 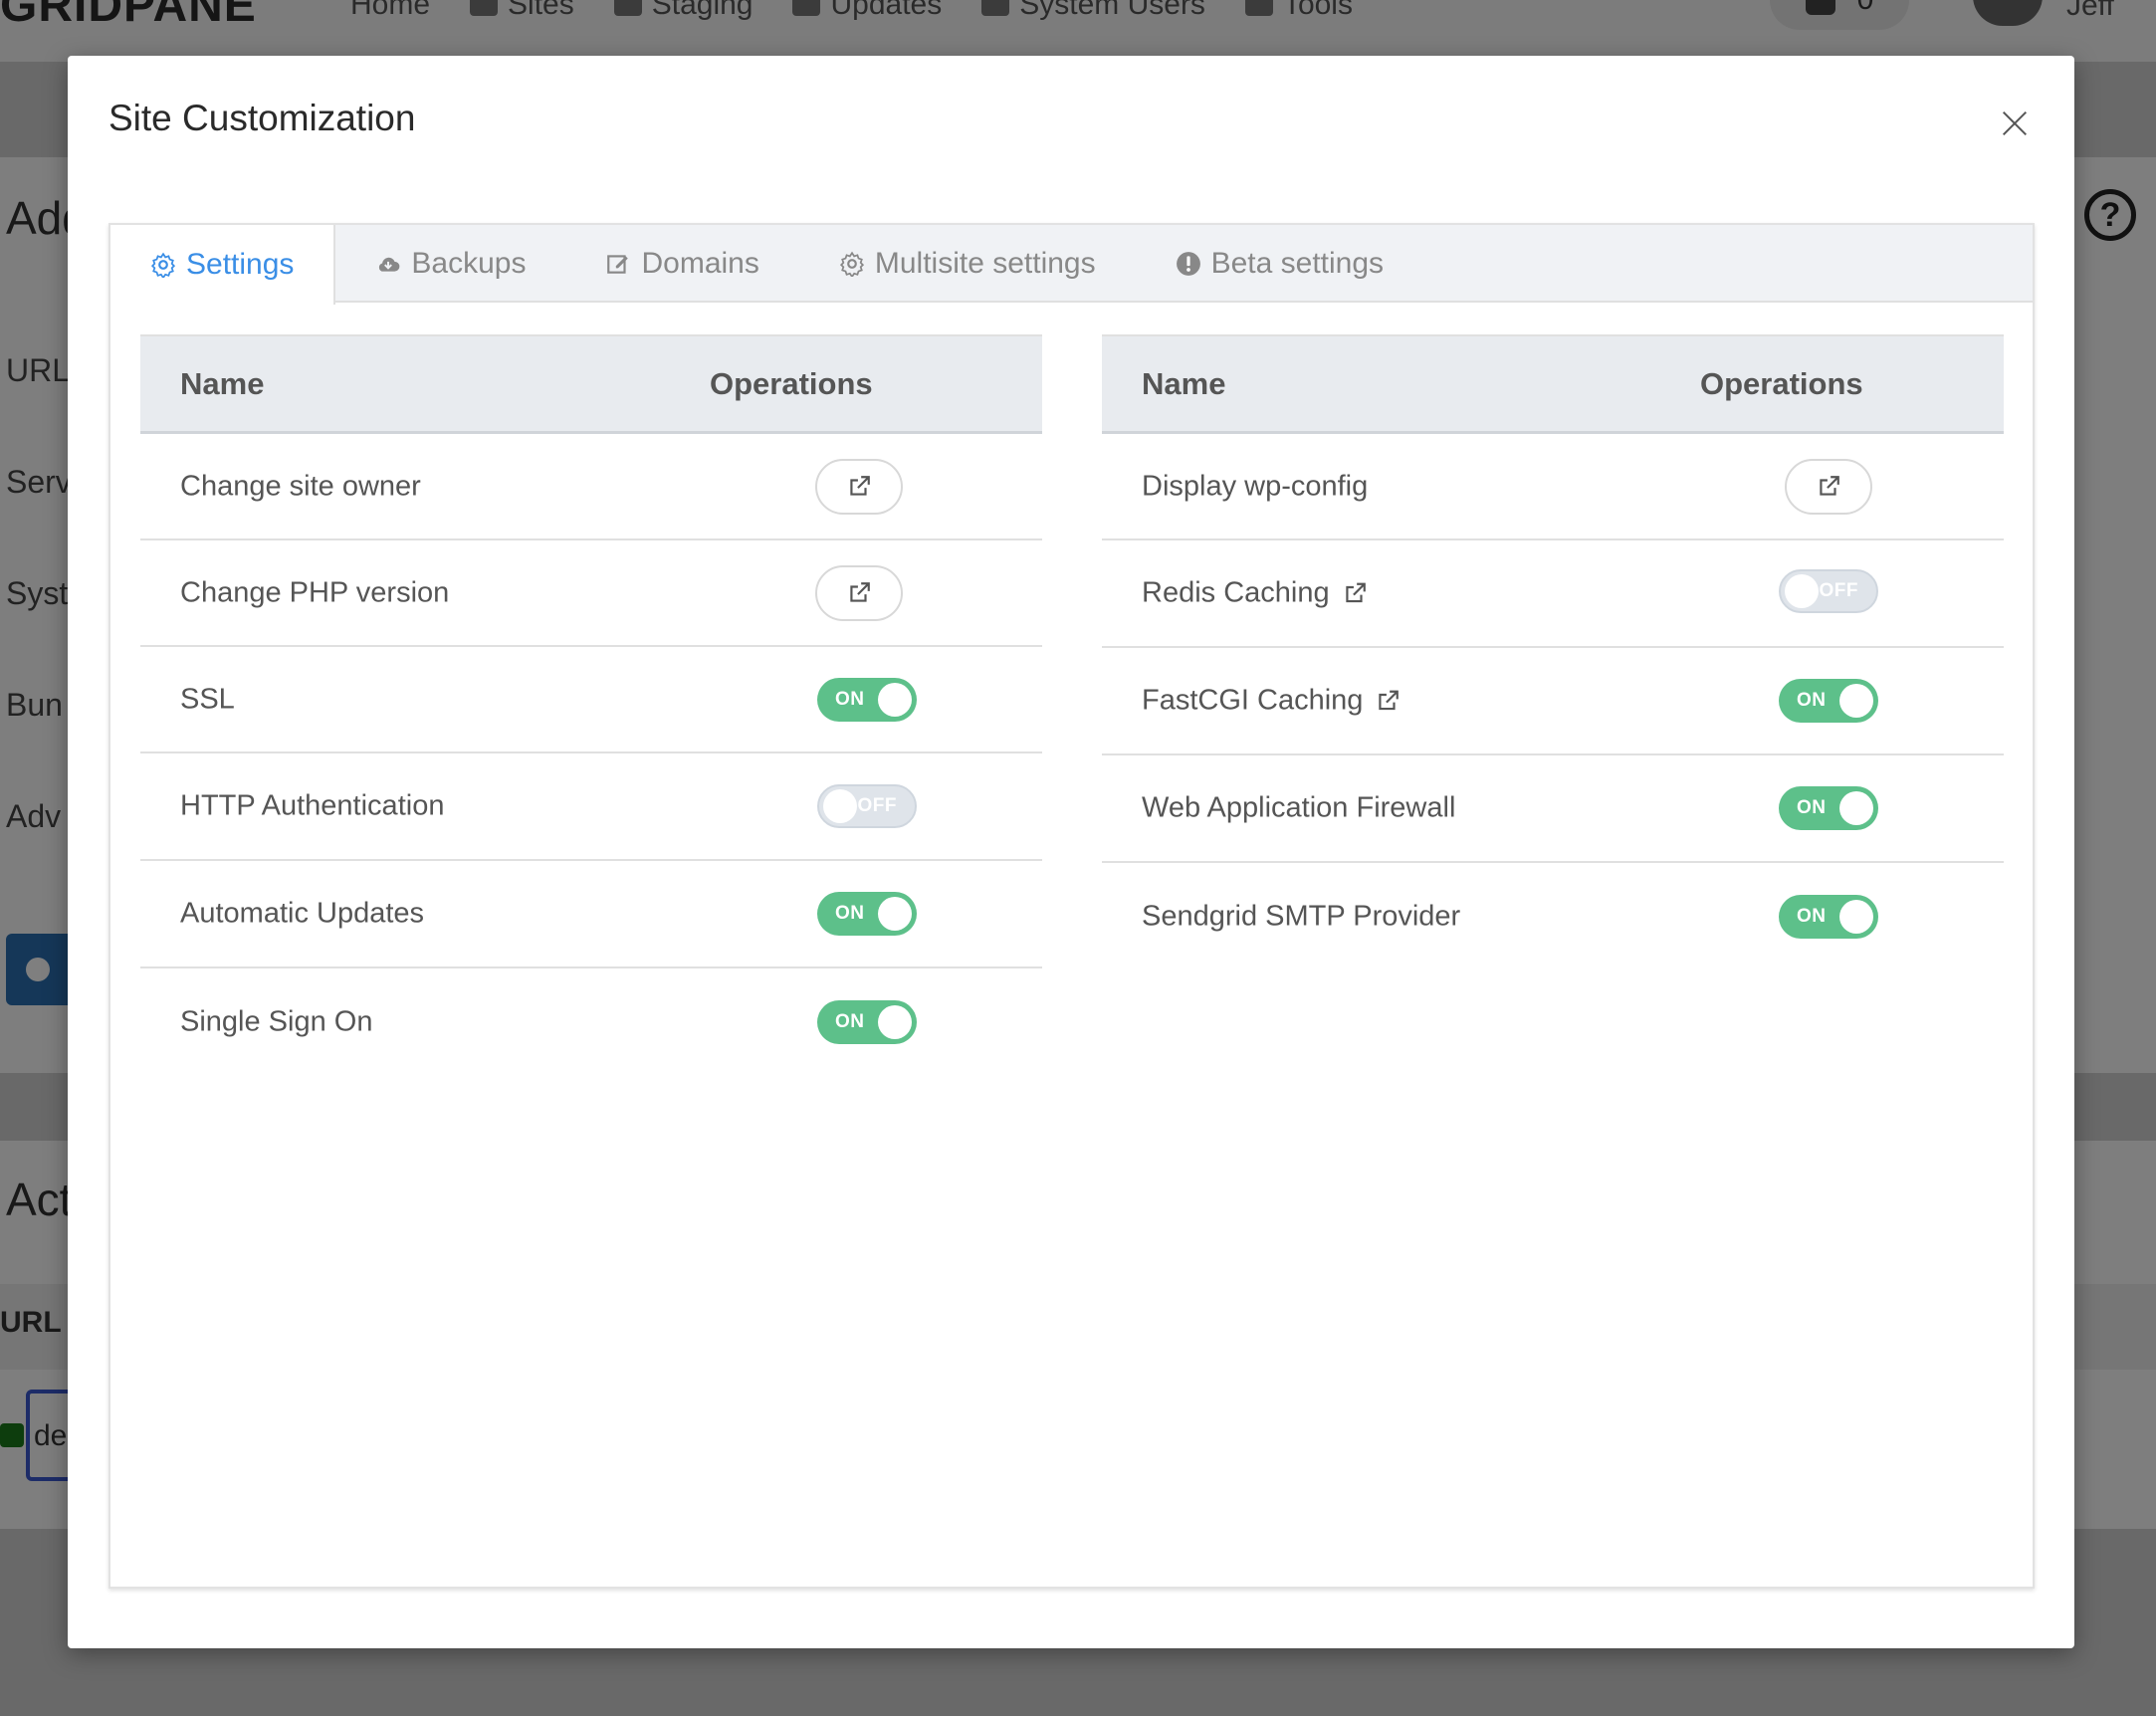 What do you see at coordinates (300, 486) in the screenshot?
I see `row-label: Change site owner` at bounding box center [300, 486].